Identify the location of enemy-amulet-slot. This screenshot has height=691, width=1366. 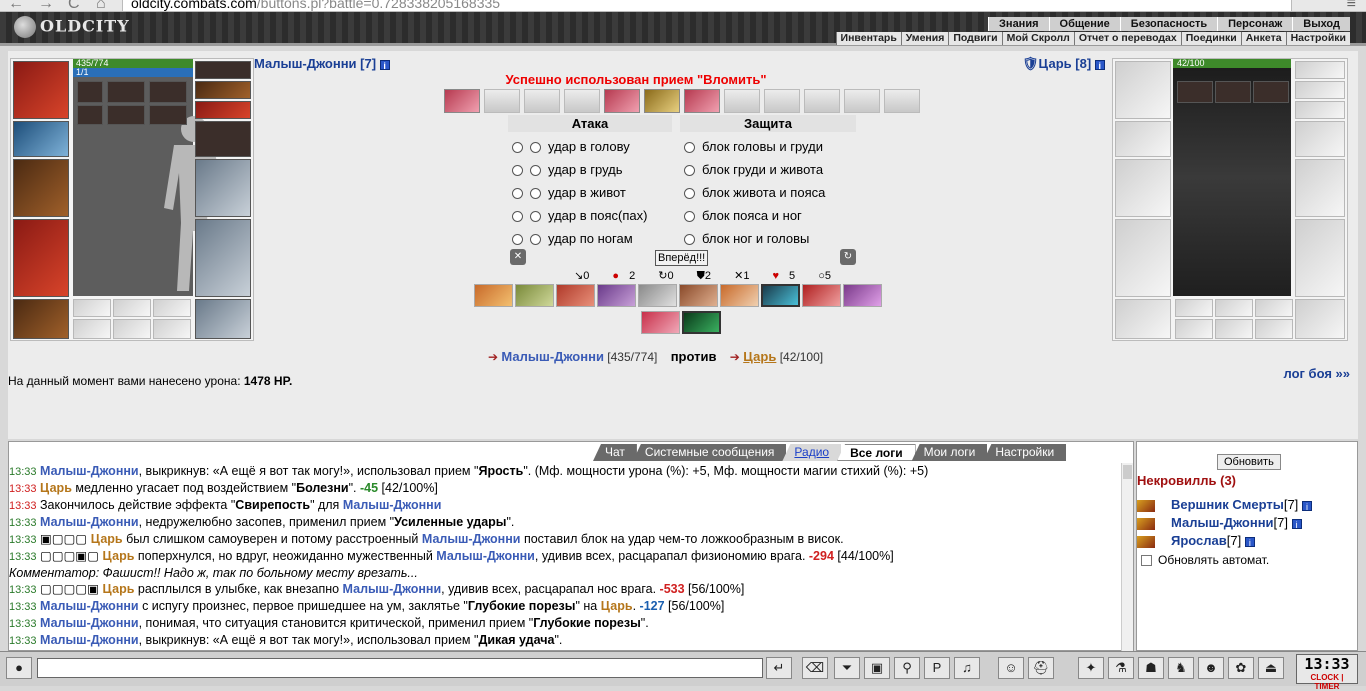
(1320, 90).